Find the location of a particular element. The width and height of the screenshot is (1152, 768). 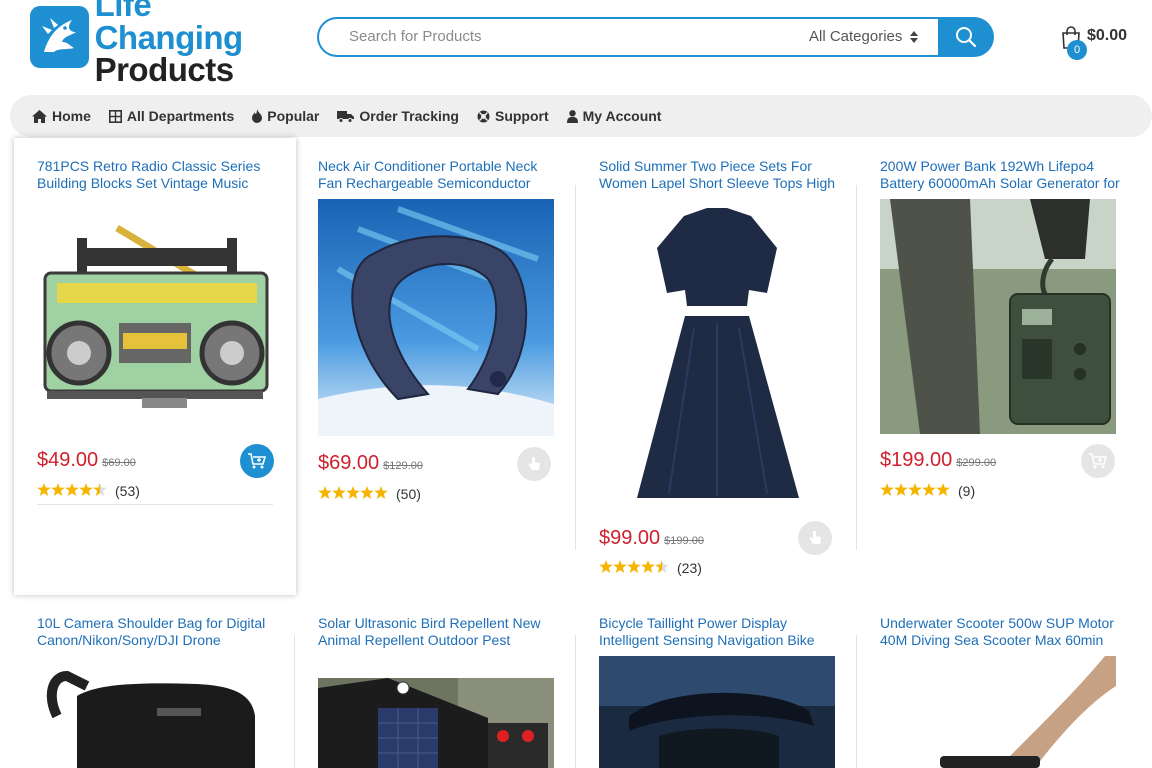

category-select: All Categories is located at coordinates (864, 36).